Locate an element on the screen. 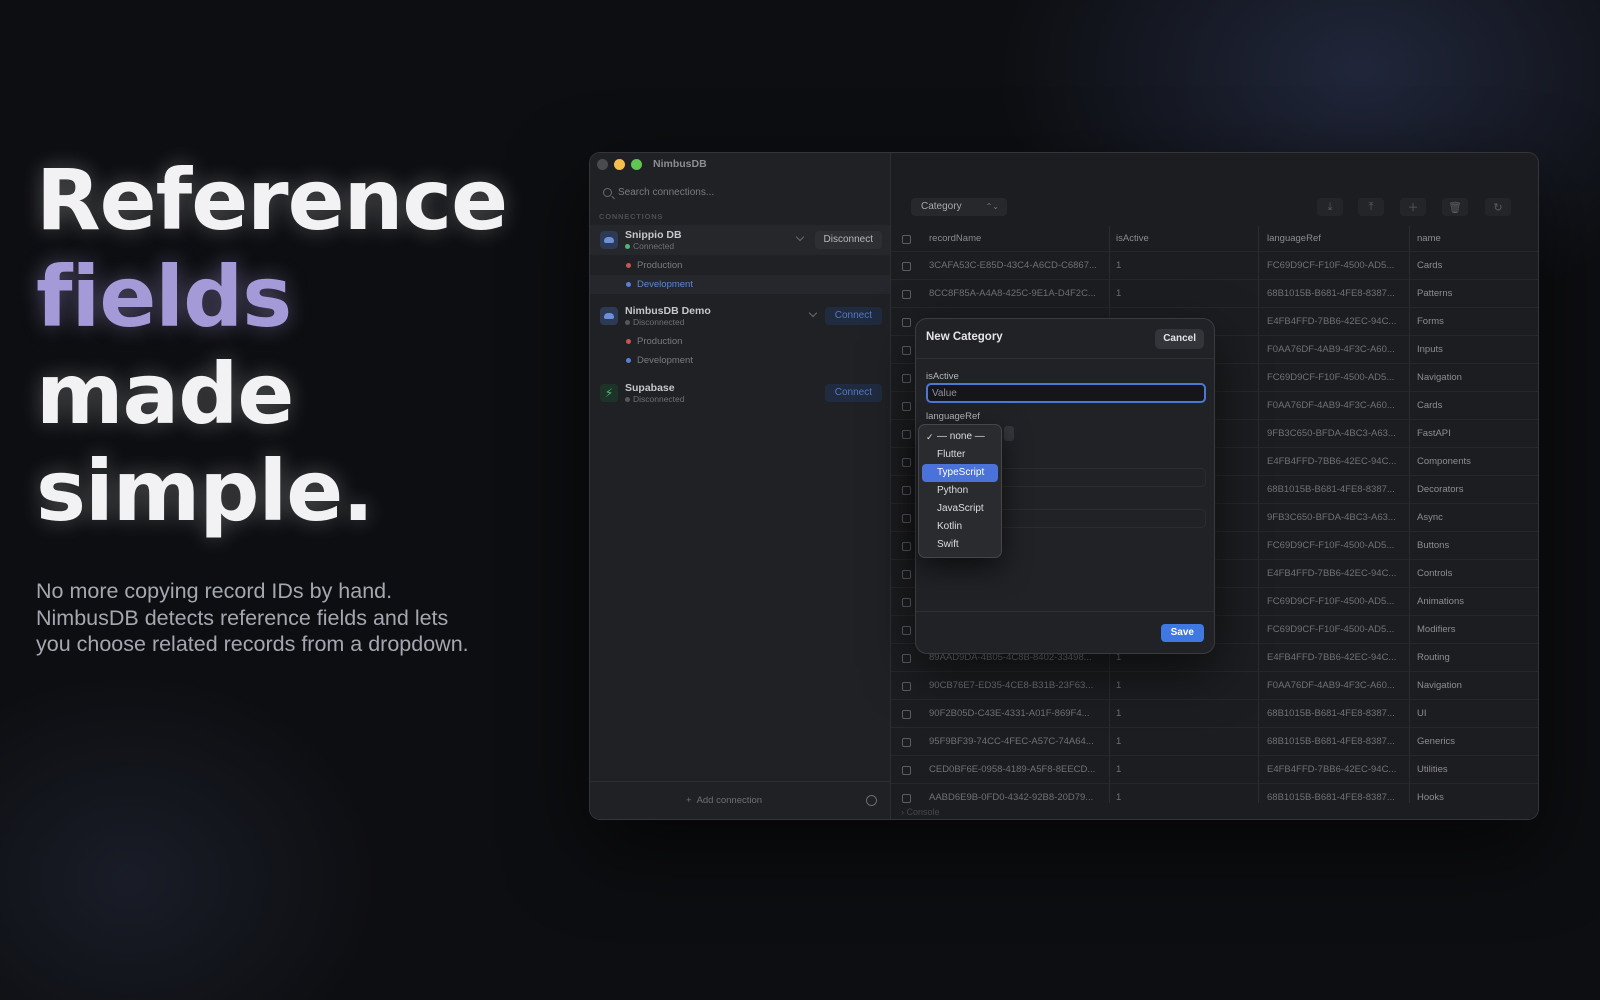 The width and height of the screenshot is (1600, 1000). dropdown-option: Flutter is located at coordinates (960, 455).